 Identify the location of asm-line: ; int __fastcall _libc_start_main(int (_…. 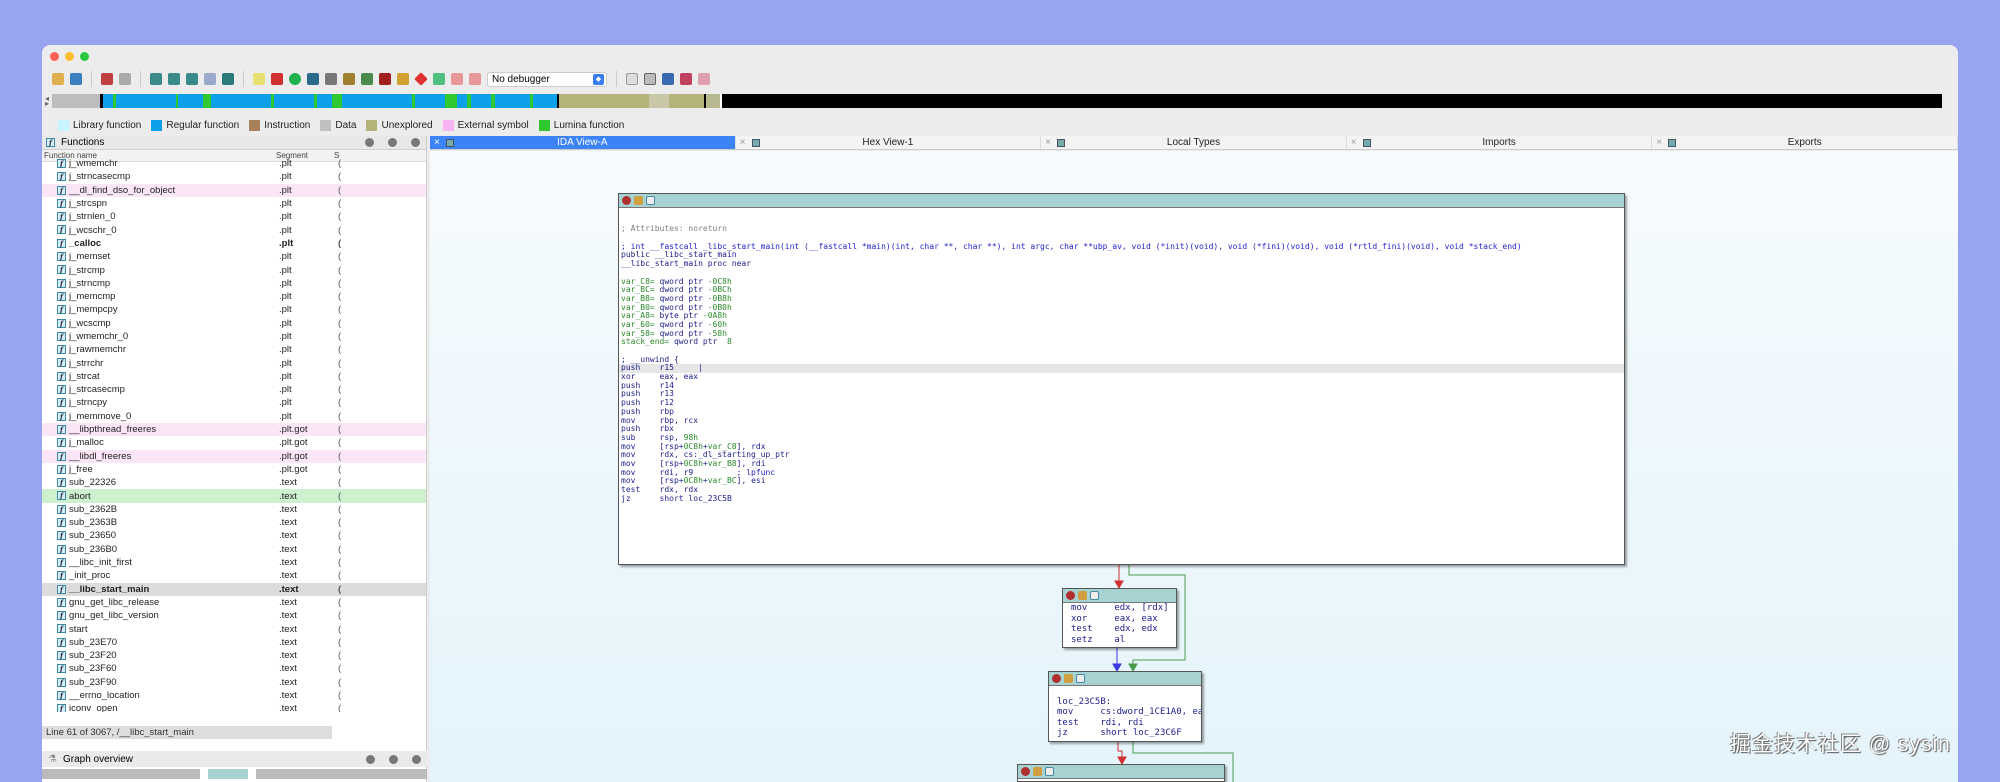
(1121, 247).